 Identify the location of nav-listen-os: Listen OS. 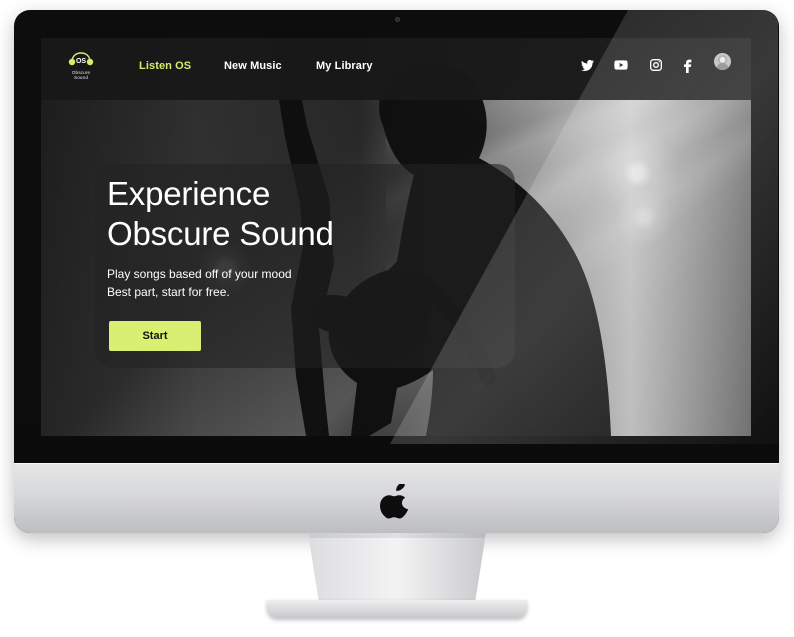
(165, 66).